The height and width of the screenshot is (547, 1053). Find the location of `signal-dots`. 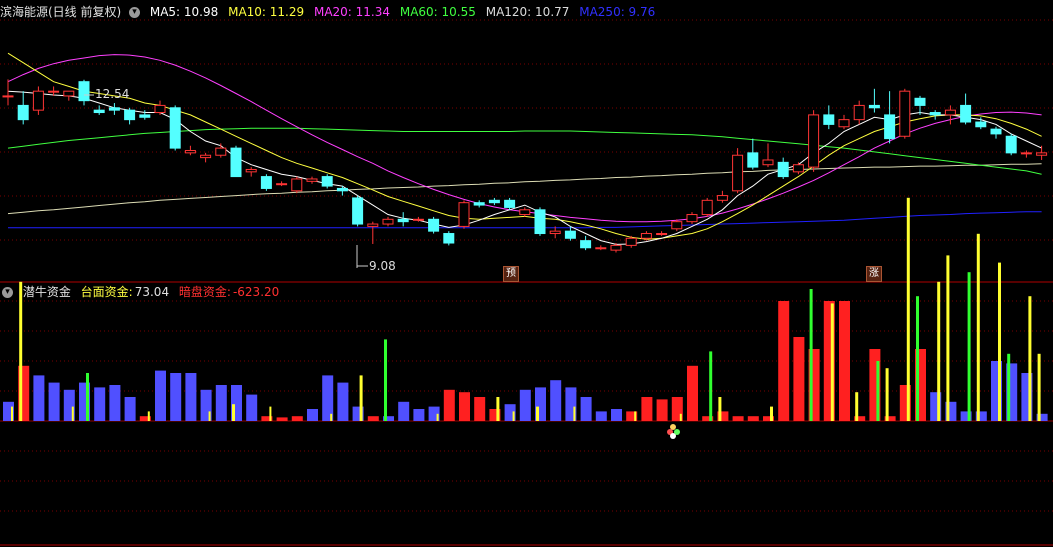

signal-dots is located at coordinates (673, 431).